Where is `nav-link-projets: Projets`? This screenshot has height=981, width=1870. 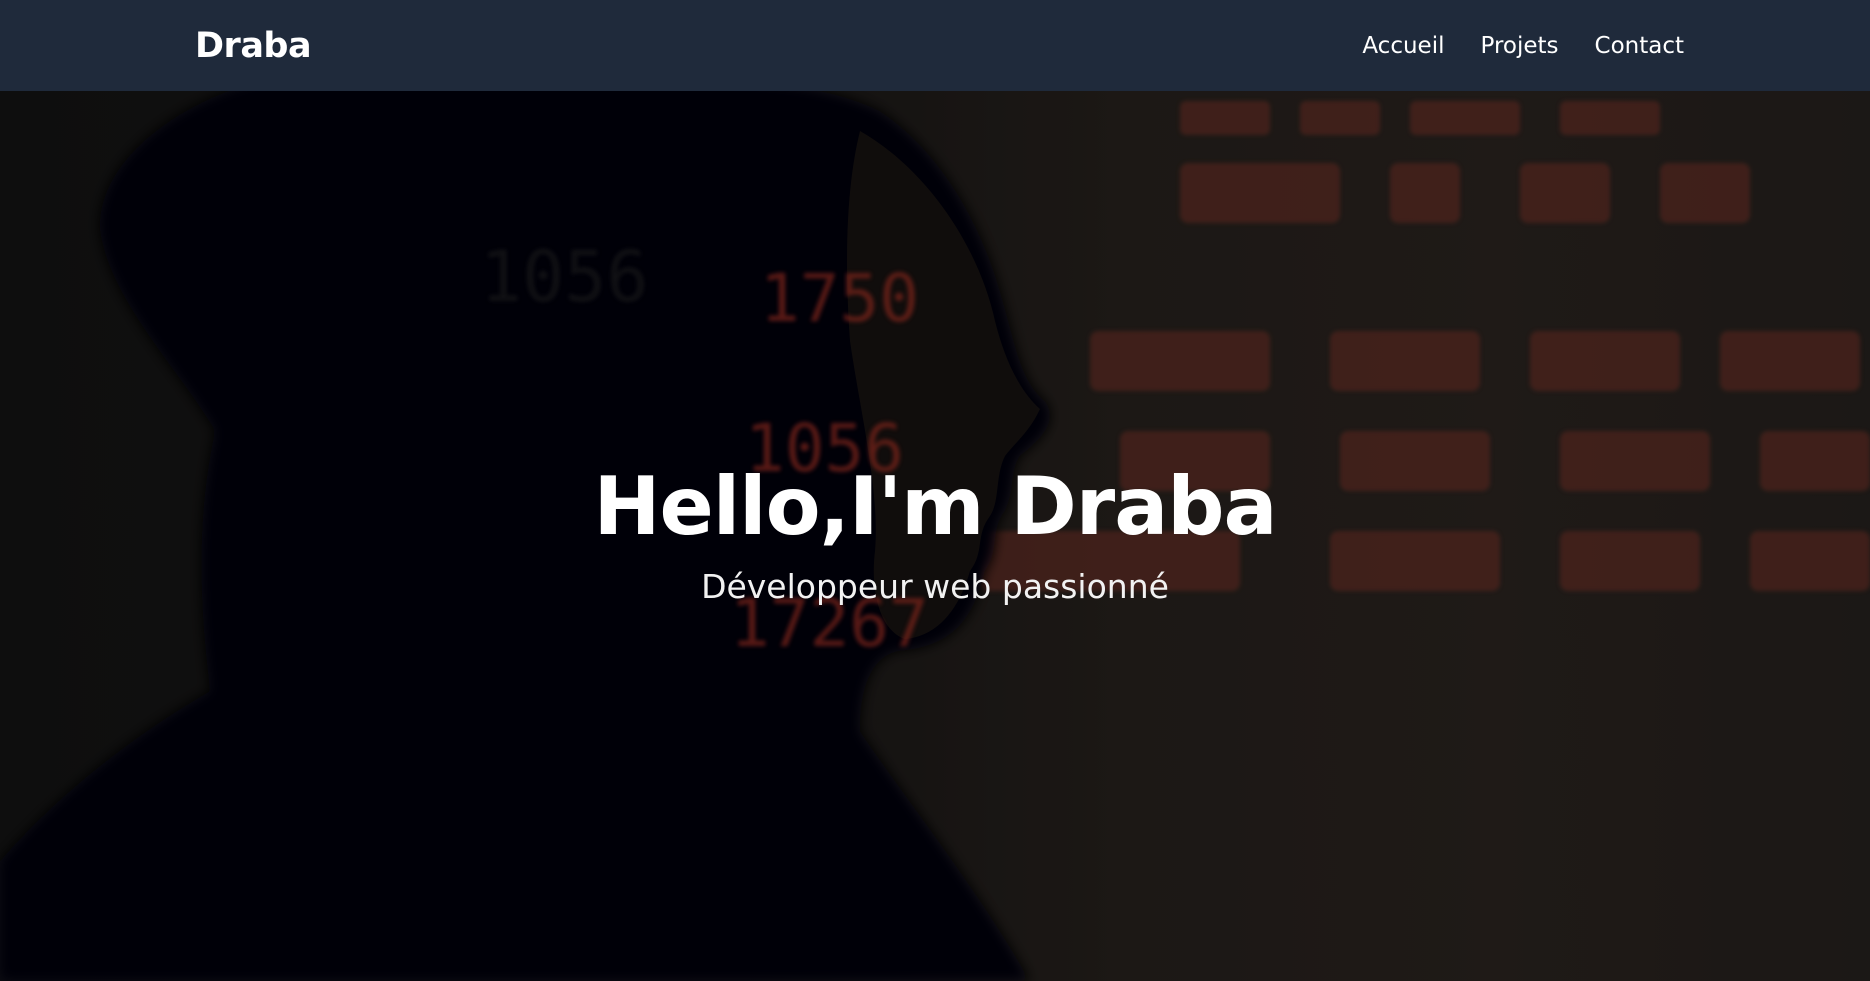
nav-link-projets: Projets is located at coordinates (1519, 46).